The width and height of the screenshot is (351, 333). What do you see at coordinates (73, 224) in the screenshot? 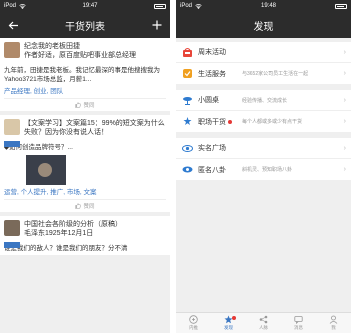
I see `post-title: 中国社会各阶级的分析（原稿）` at bounding box center [73, 224].